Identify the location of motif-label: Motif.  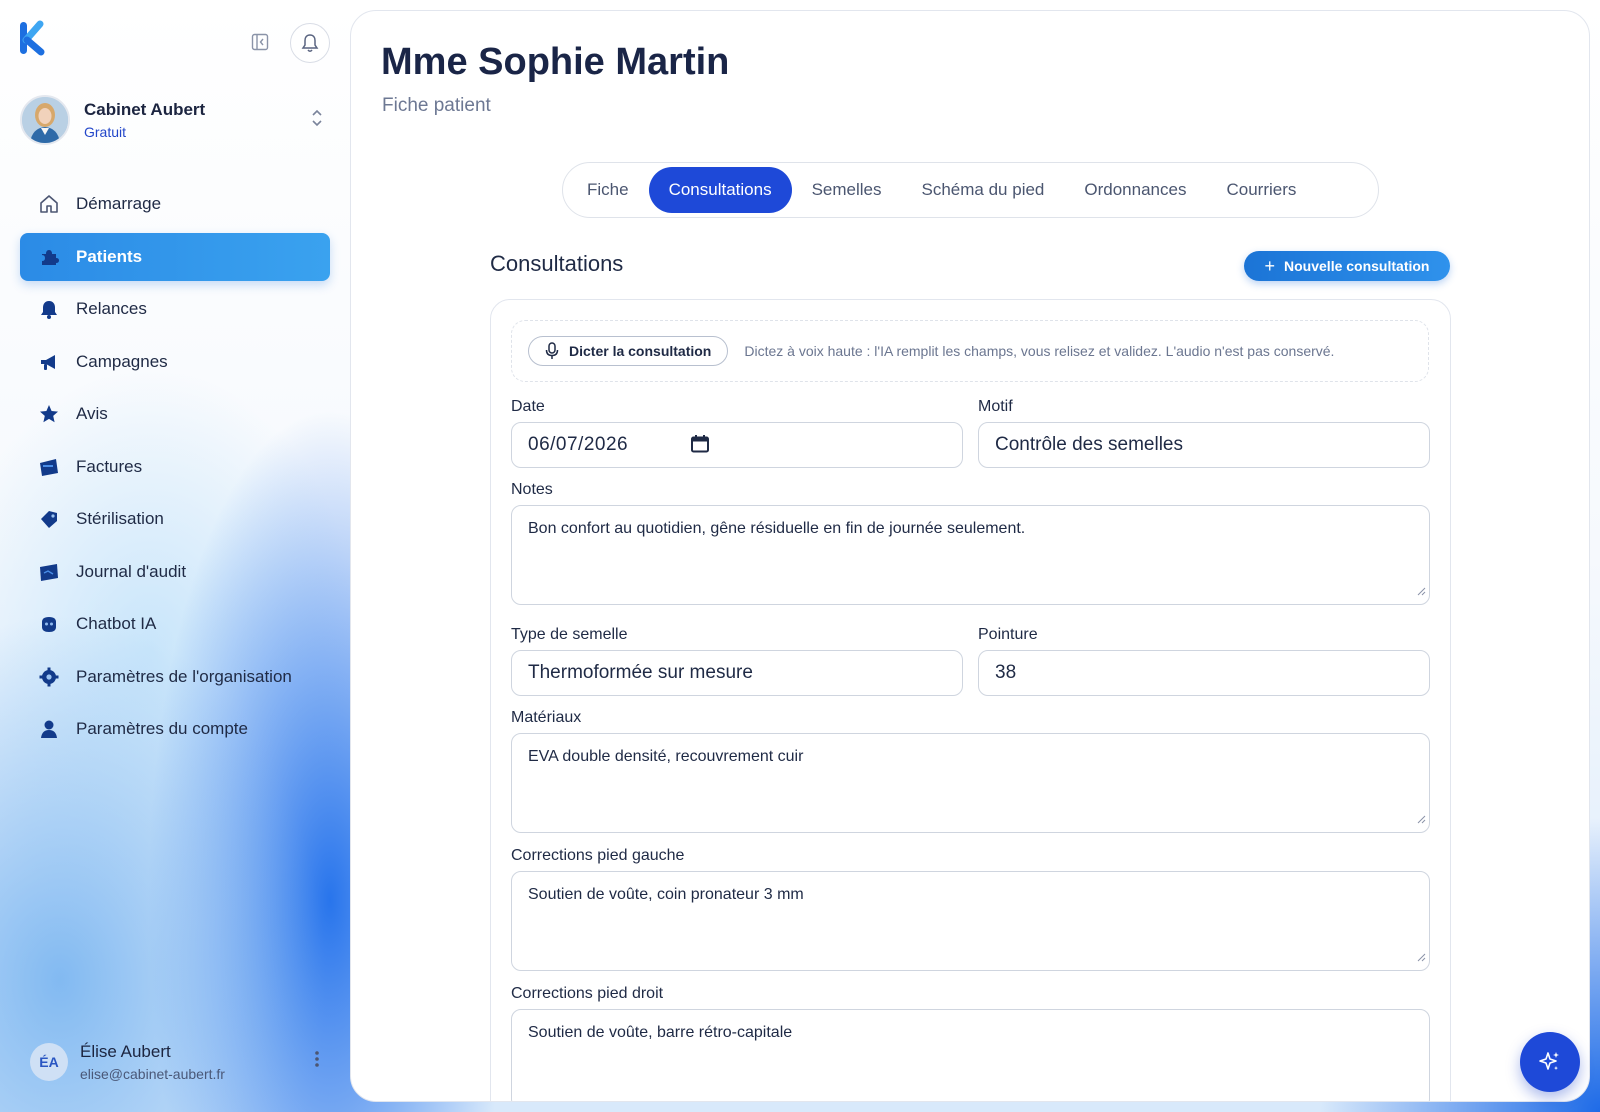
(995, 406).